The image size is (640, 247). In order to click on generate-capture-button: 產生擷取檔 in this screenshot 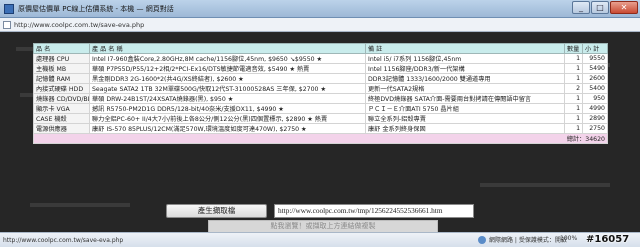, I will do `click(216, 211)`.